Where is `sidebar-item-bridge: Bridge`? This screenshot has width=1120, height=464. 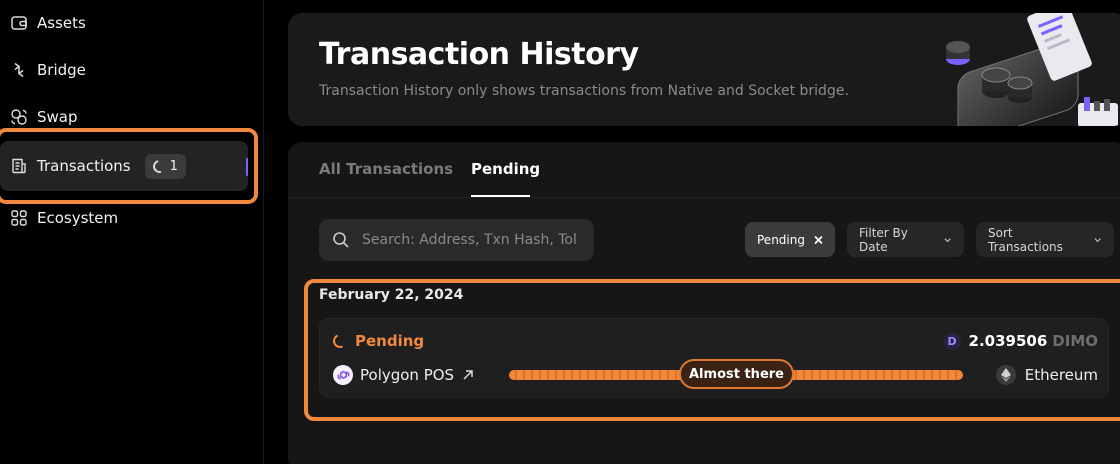
sidebar-item-bridge: Bridge is located at coordinates (43, 70).